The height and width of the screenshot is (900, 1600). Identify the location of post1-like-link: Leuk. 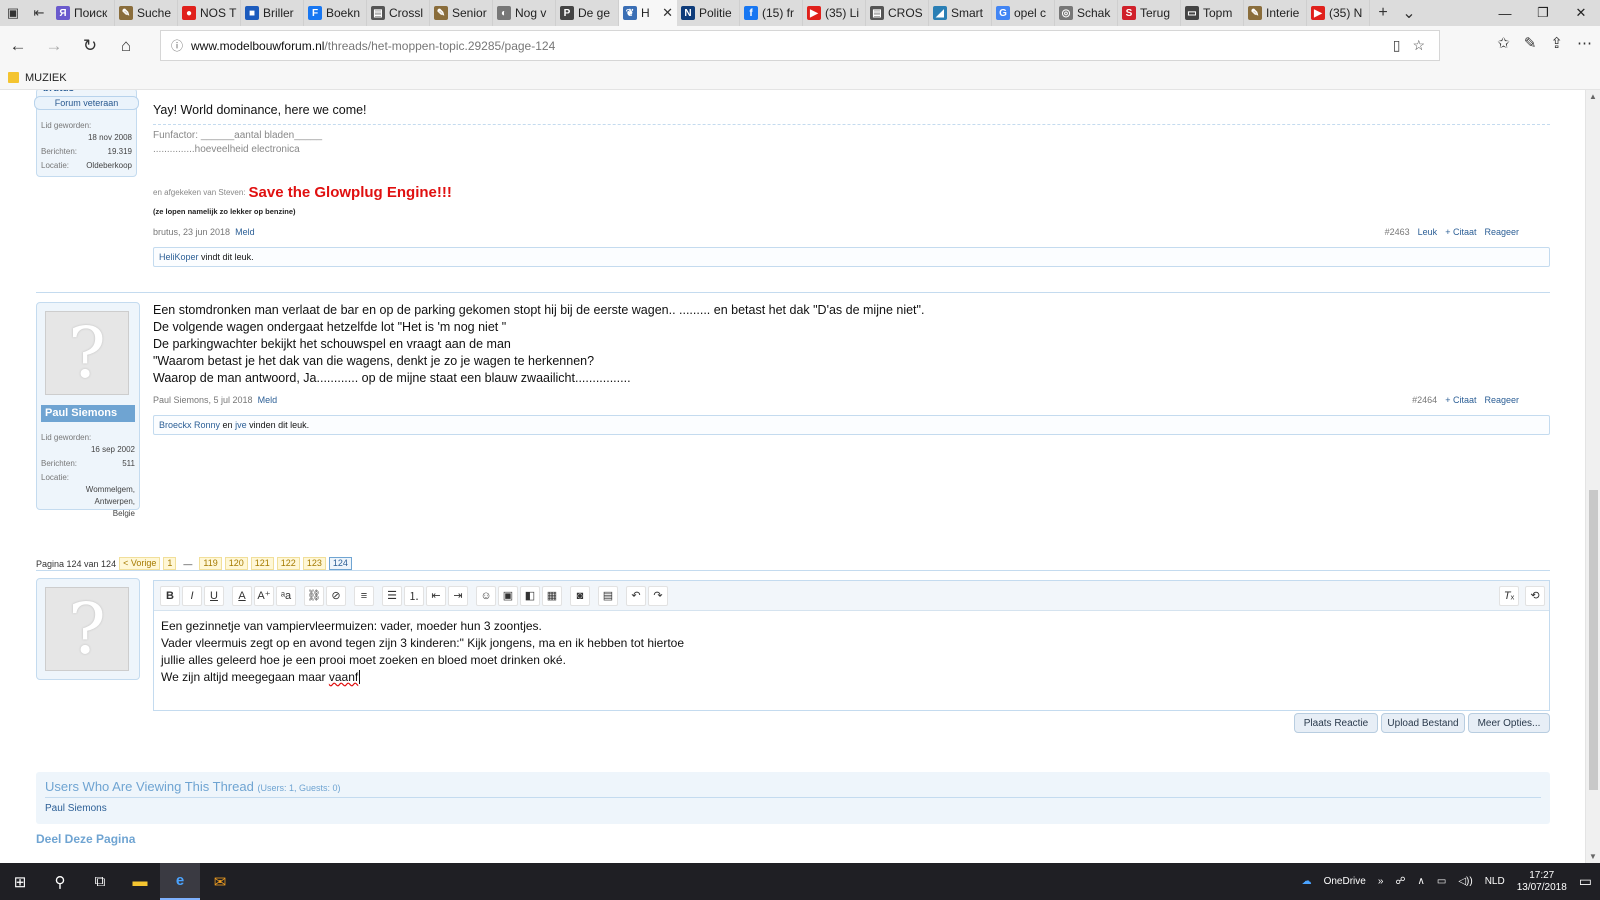
(1428, 232).